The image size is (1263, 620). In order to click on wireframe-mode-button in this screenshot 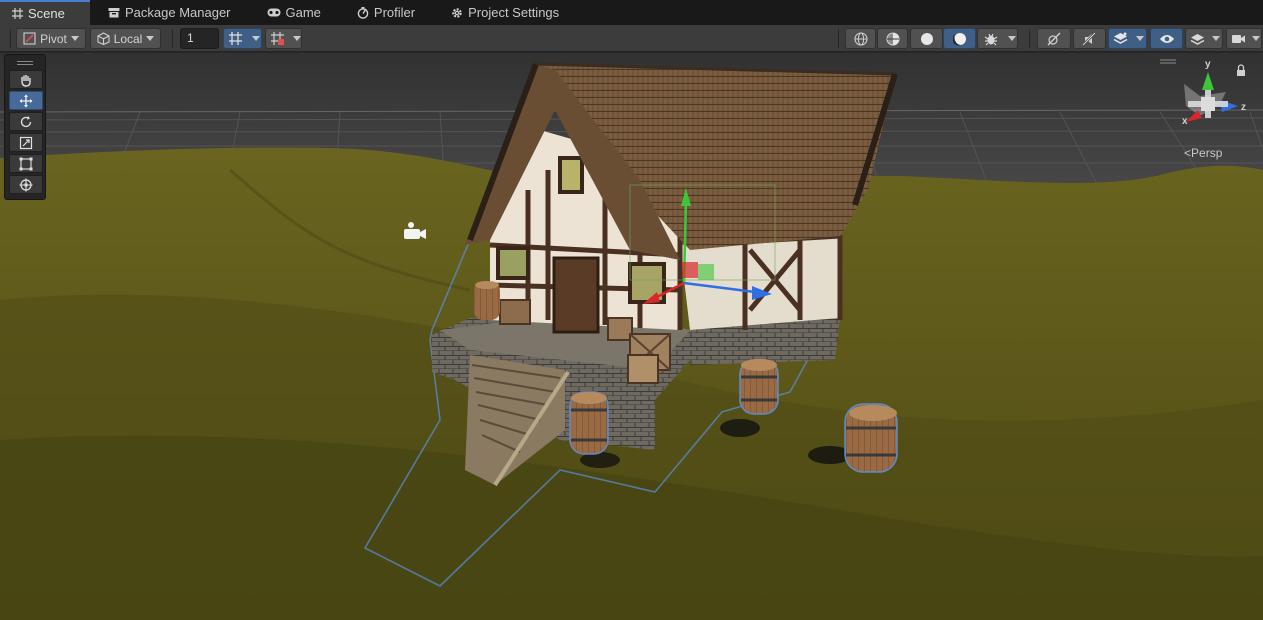, I will do `click(860, 38)`.